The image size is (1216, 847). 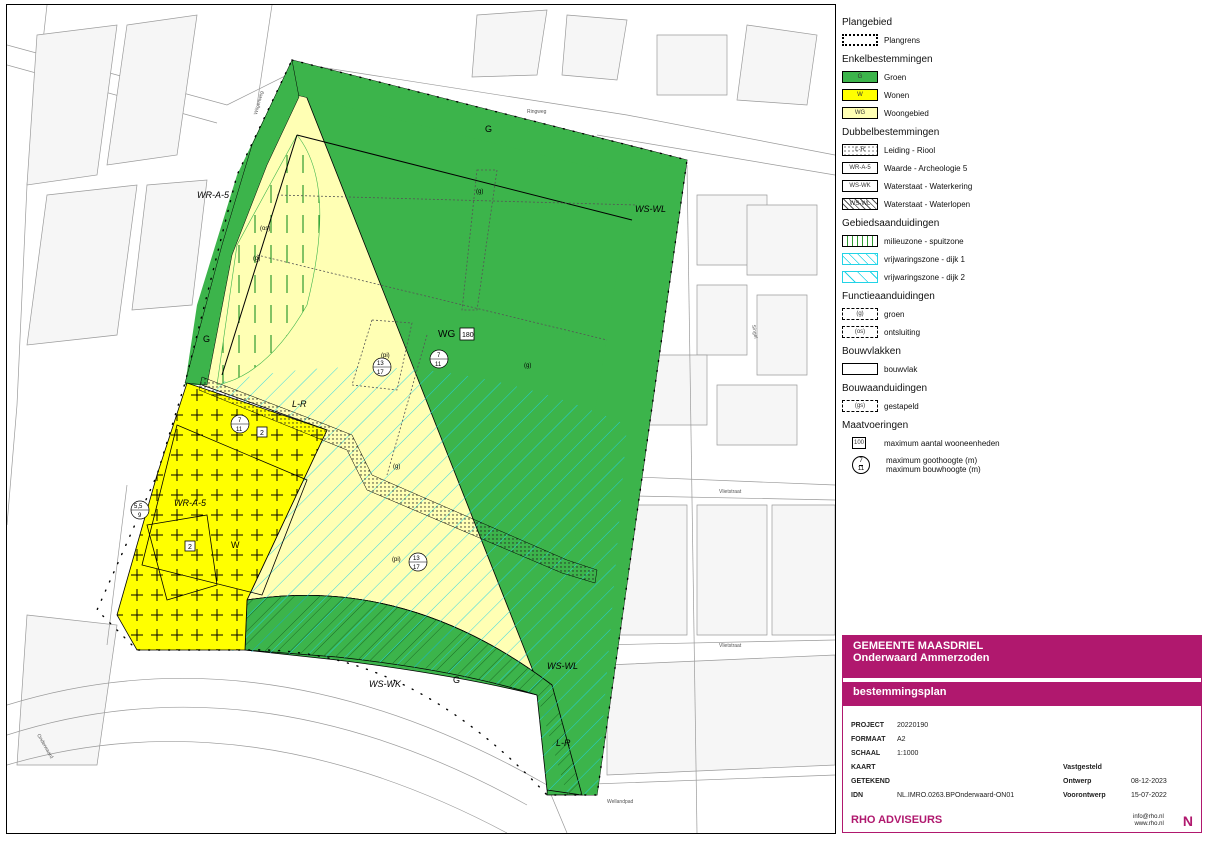 What do you see at coordinates (1022, 369) in the screenshot?
I see `legend-item-bouwvlak: bouwvlak` at bounding box center [1022, 369].